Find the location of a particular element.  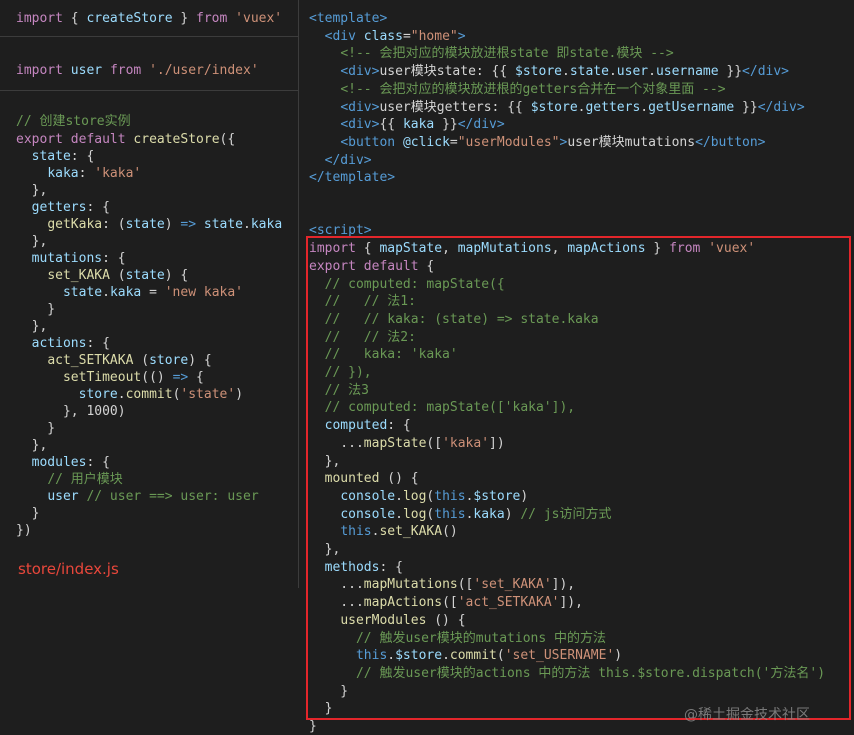

code-token: // user ==> user: user is located at coordinates (172, 496).